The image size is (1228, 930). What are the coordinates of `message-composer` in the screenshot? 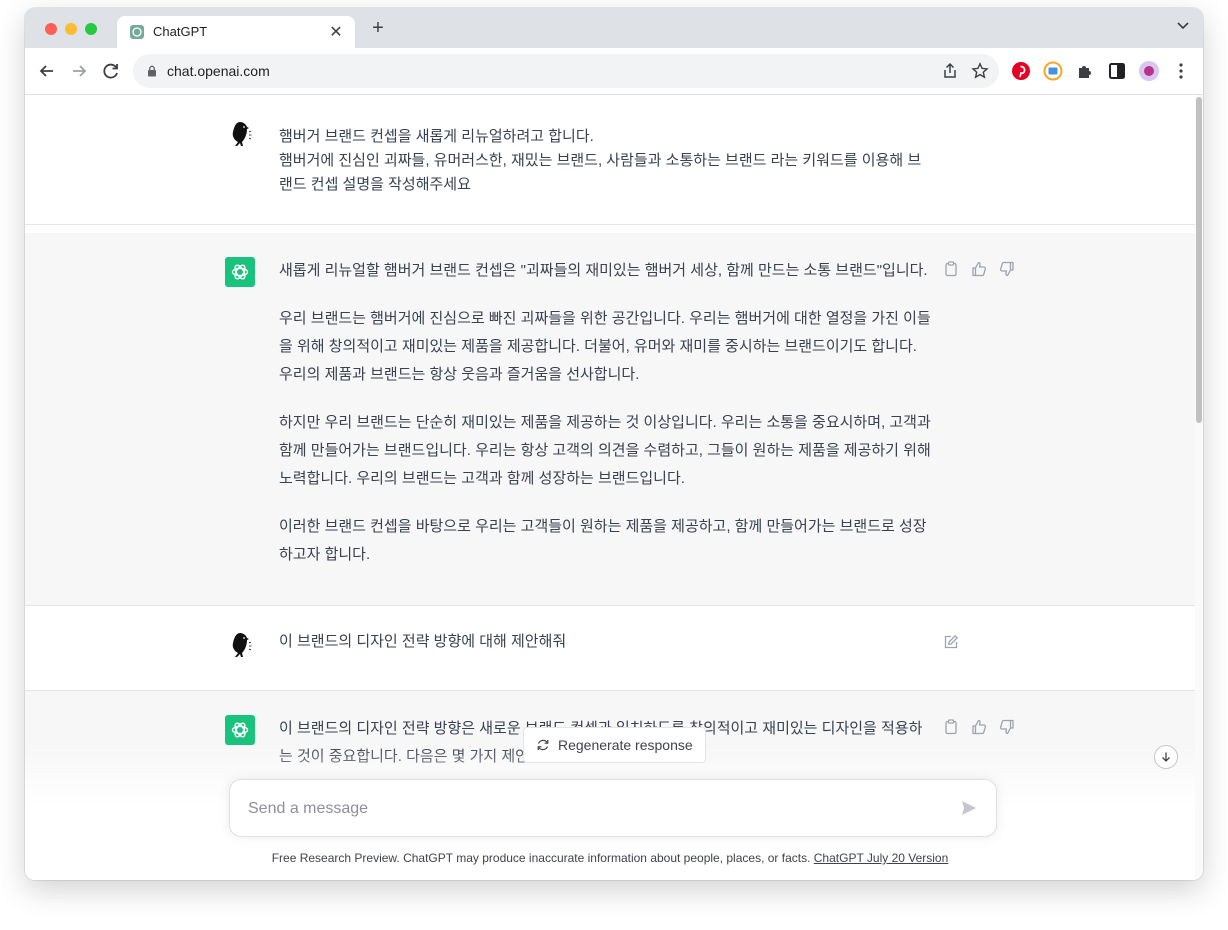 It's located at (613, 808).